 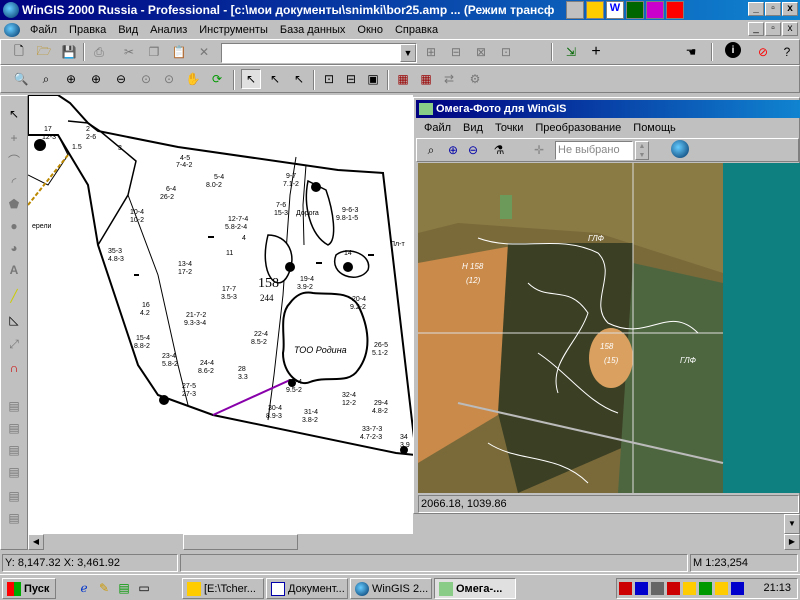 I want to click on polygon-tool-icon: ⬟, so click(x=14, y=204).